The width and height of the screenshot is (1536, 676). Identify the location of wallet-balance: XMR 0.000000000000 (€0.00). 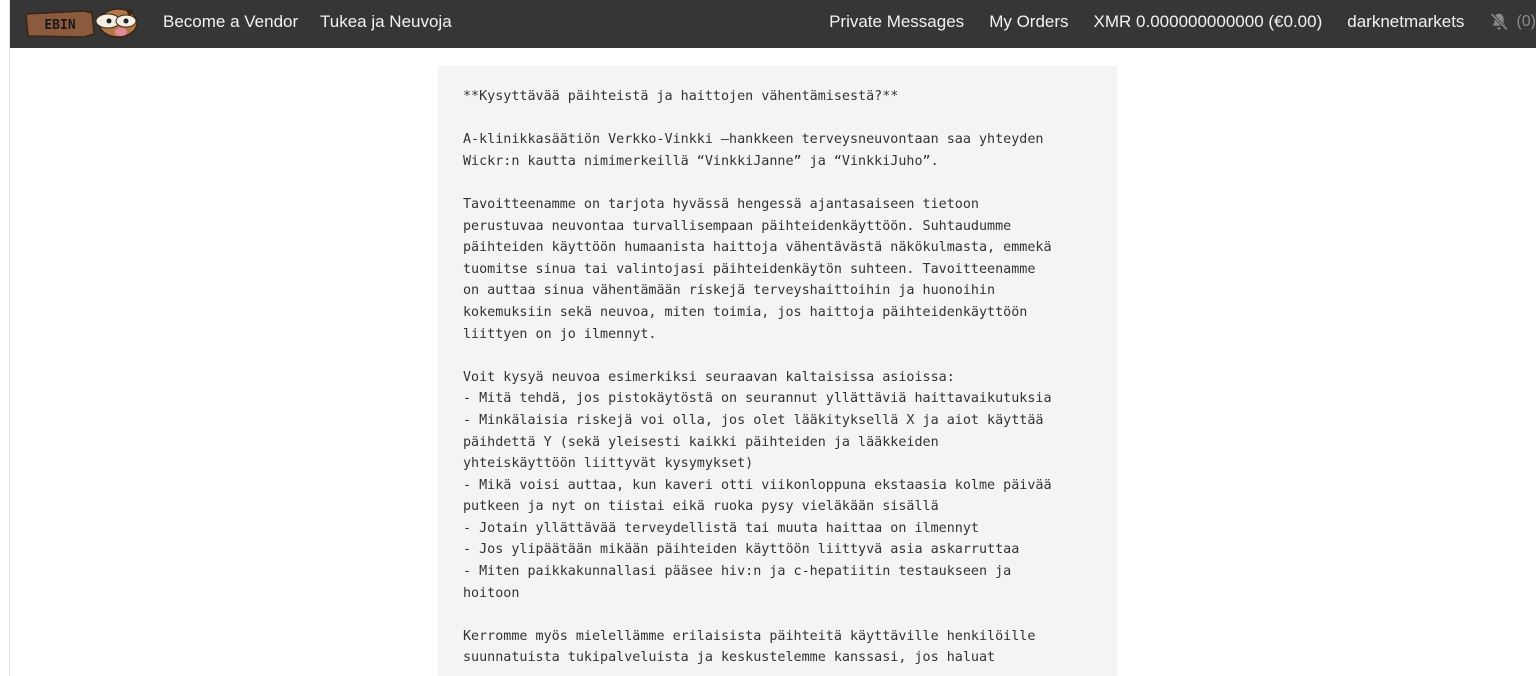
(1208, 22).